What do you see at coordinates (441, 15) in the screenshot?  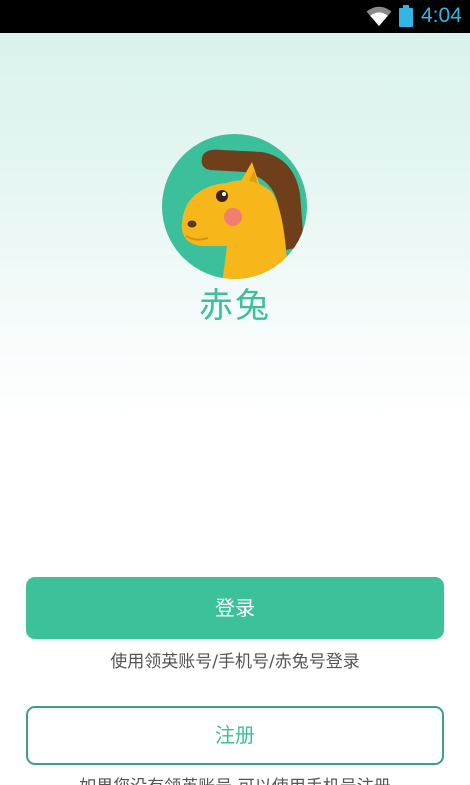 I see `status-time: 4:04` at bounding box center [441, 15].